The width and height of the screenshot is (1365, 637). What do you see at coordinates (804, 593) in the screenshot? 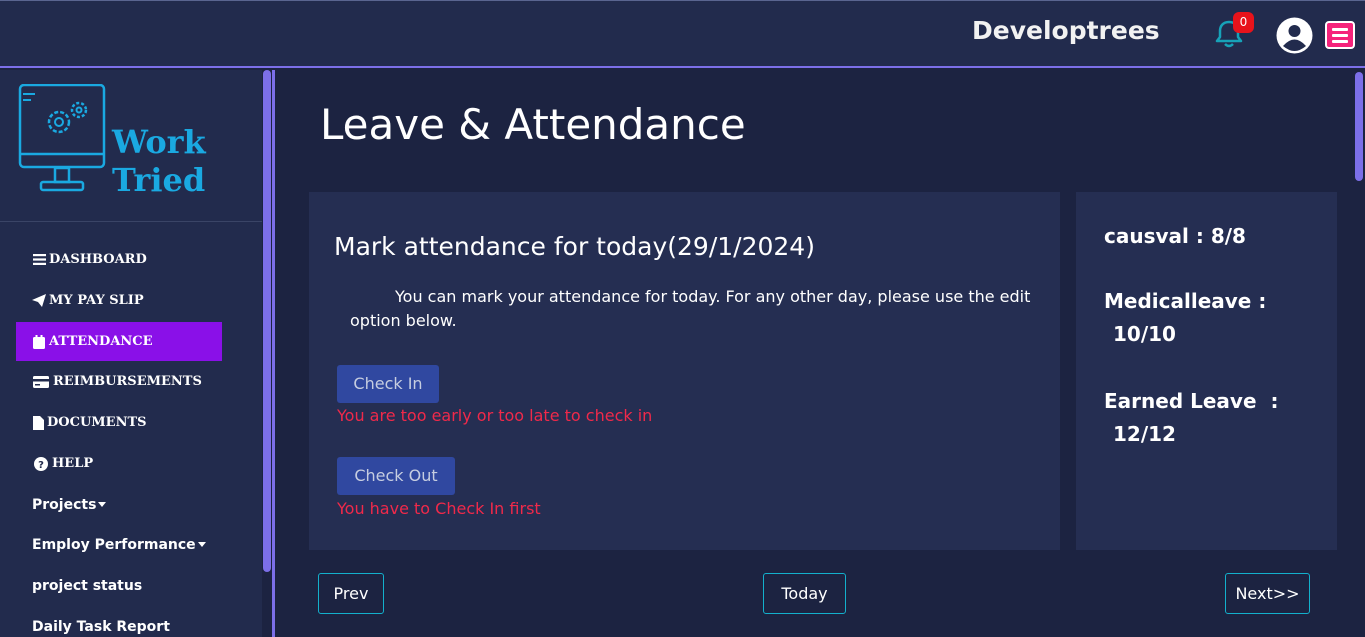
I see `today-button: Today` at bounding box center [804, 593].